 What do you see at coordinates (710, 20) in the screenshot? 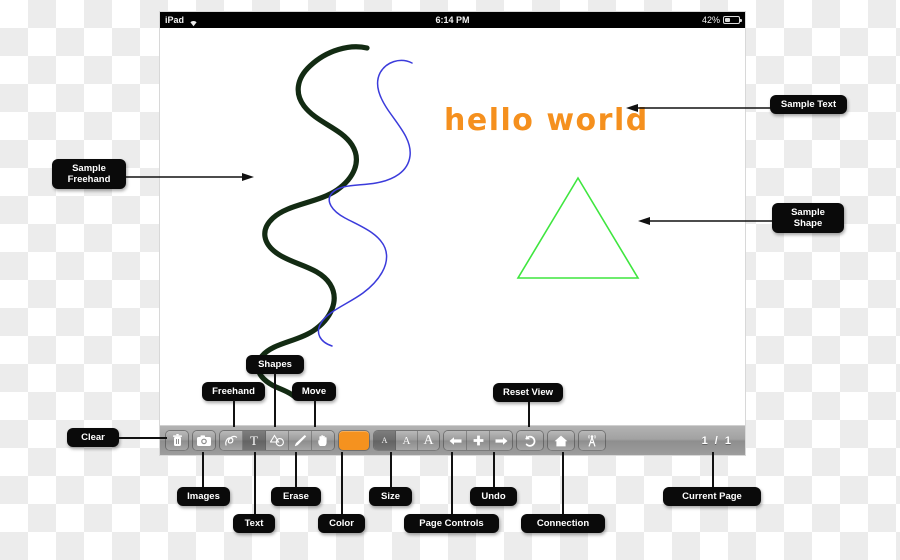
I see `battery-percent-label: 42%` at bounding box center [710, 20].